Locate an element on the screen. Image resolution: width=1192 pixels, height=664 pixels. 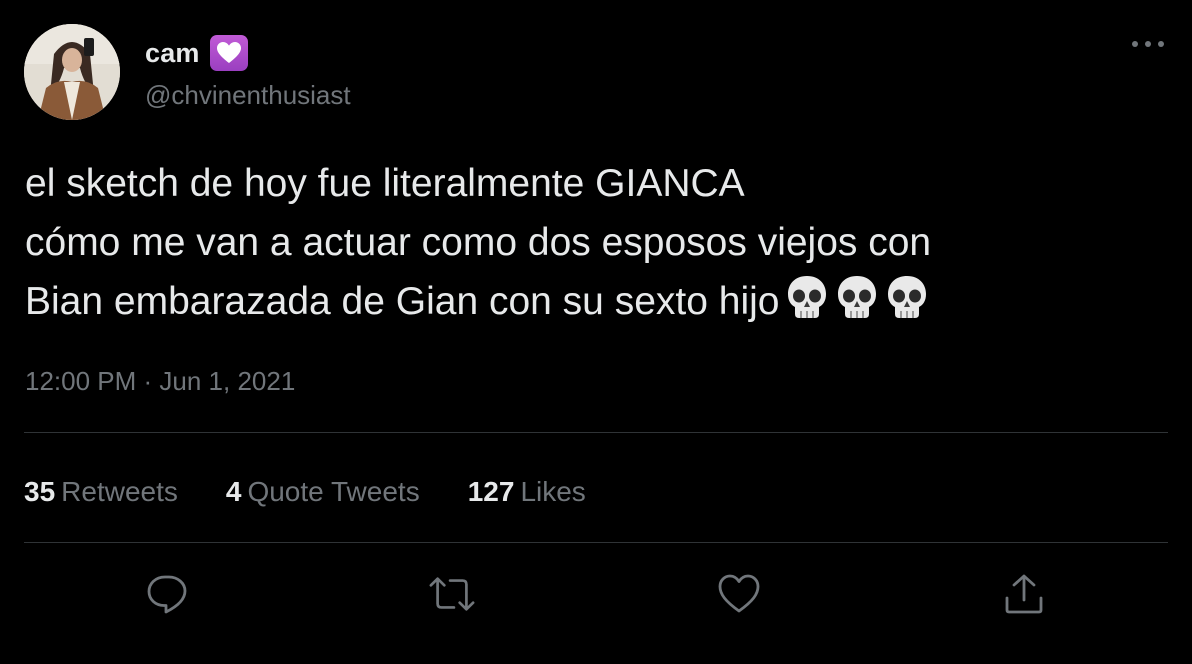
stat-count: 35 is located at coordinates (40, 491).